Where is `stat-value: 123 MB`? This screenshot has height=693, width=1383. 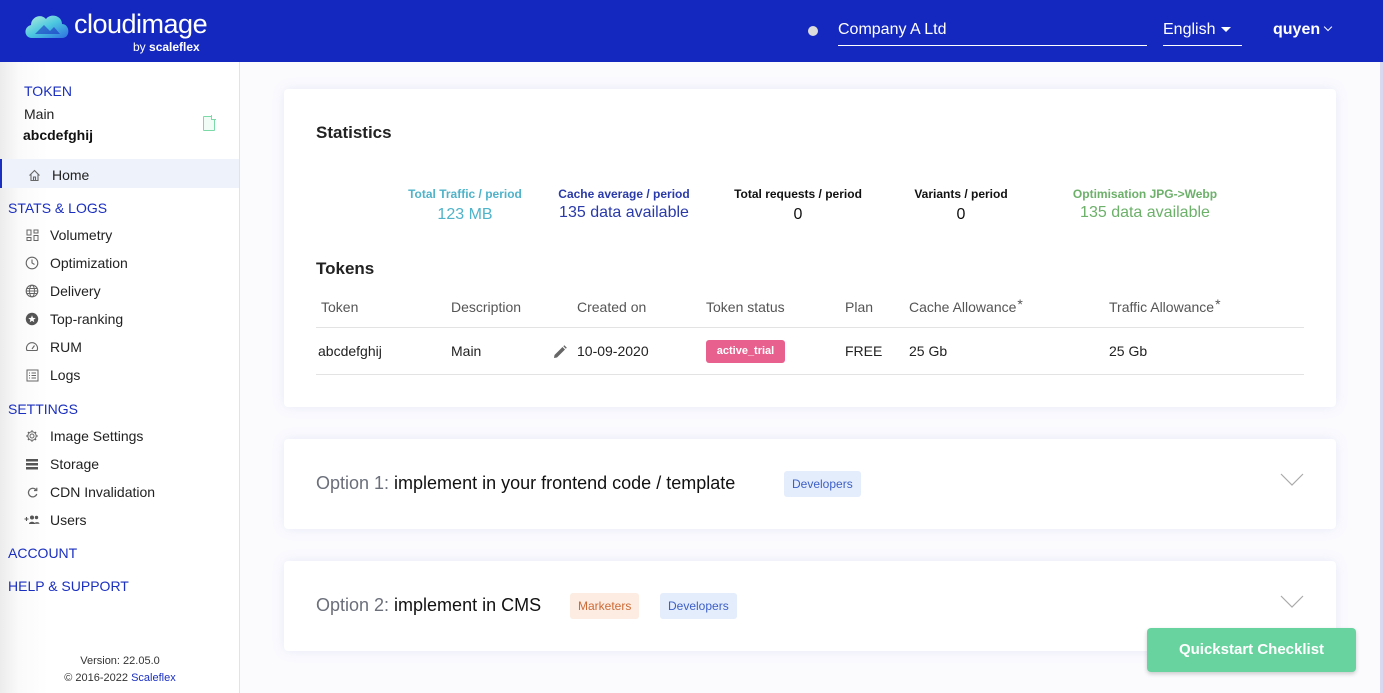
stat-value: 123 MB is located at coordinates (465, 214).